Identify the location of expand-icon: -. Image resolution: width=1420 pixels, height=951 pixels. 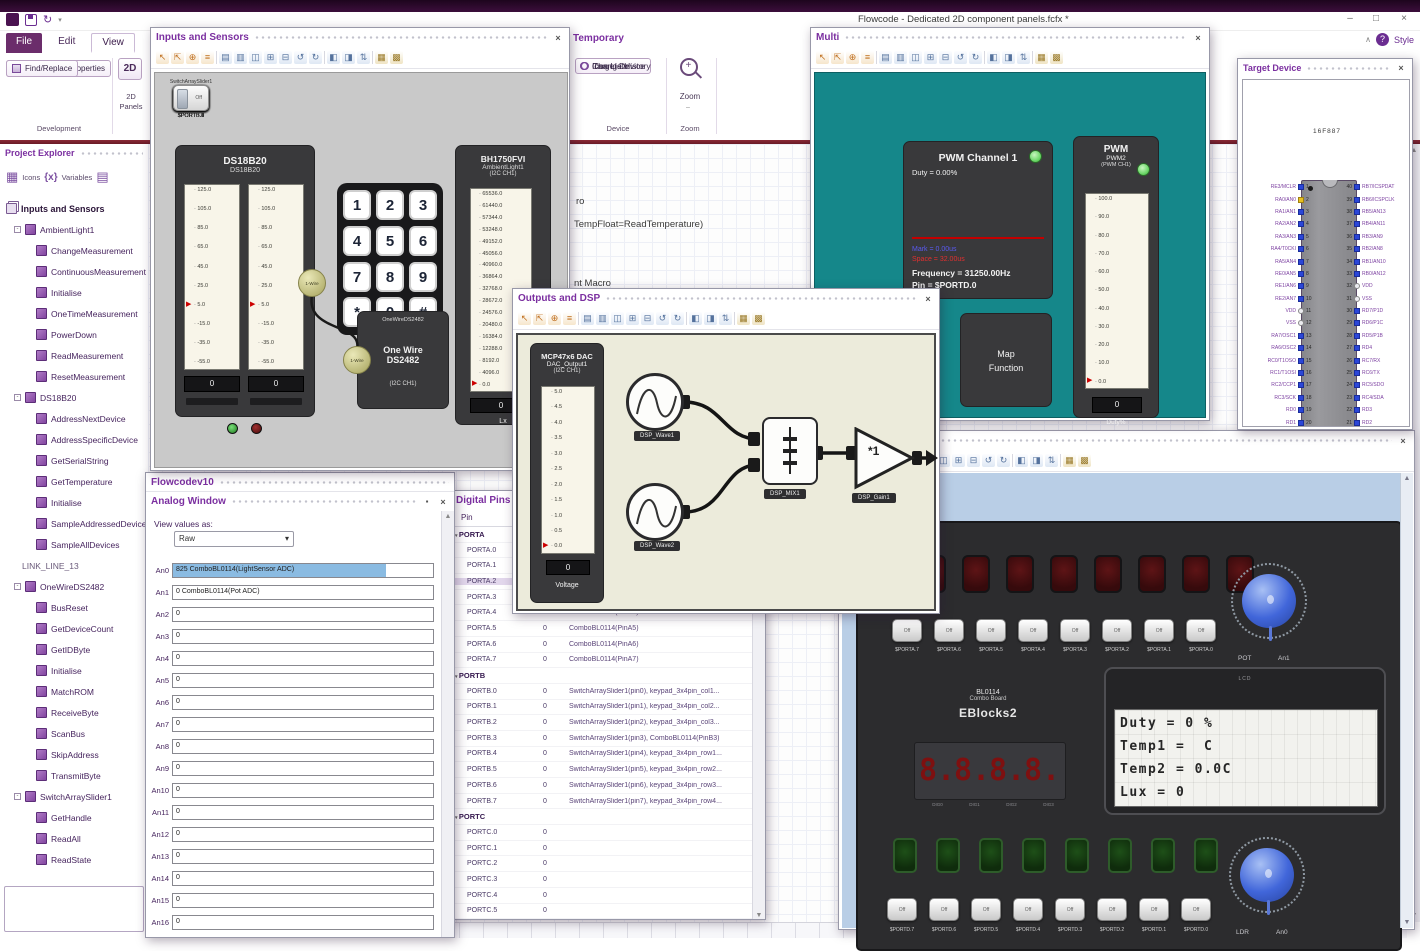
(17, 796).